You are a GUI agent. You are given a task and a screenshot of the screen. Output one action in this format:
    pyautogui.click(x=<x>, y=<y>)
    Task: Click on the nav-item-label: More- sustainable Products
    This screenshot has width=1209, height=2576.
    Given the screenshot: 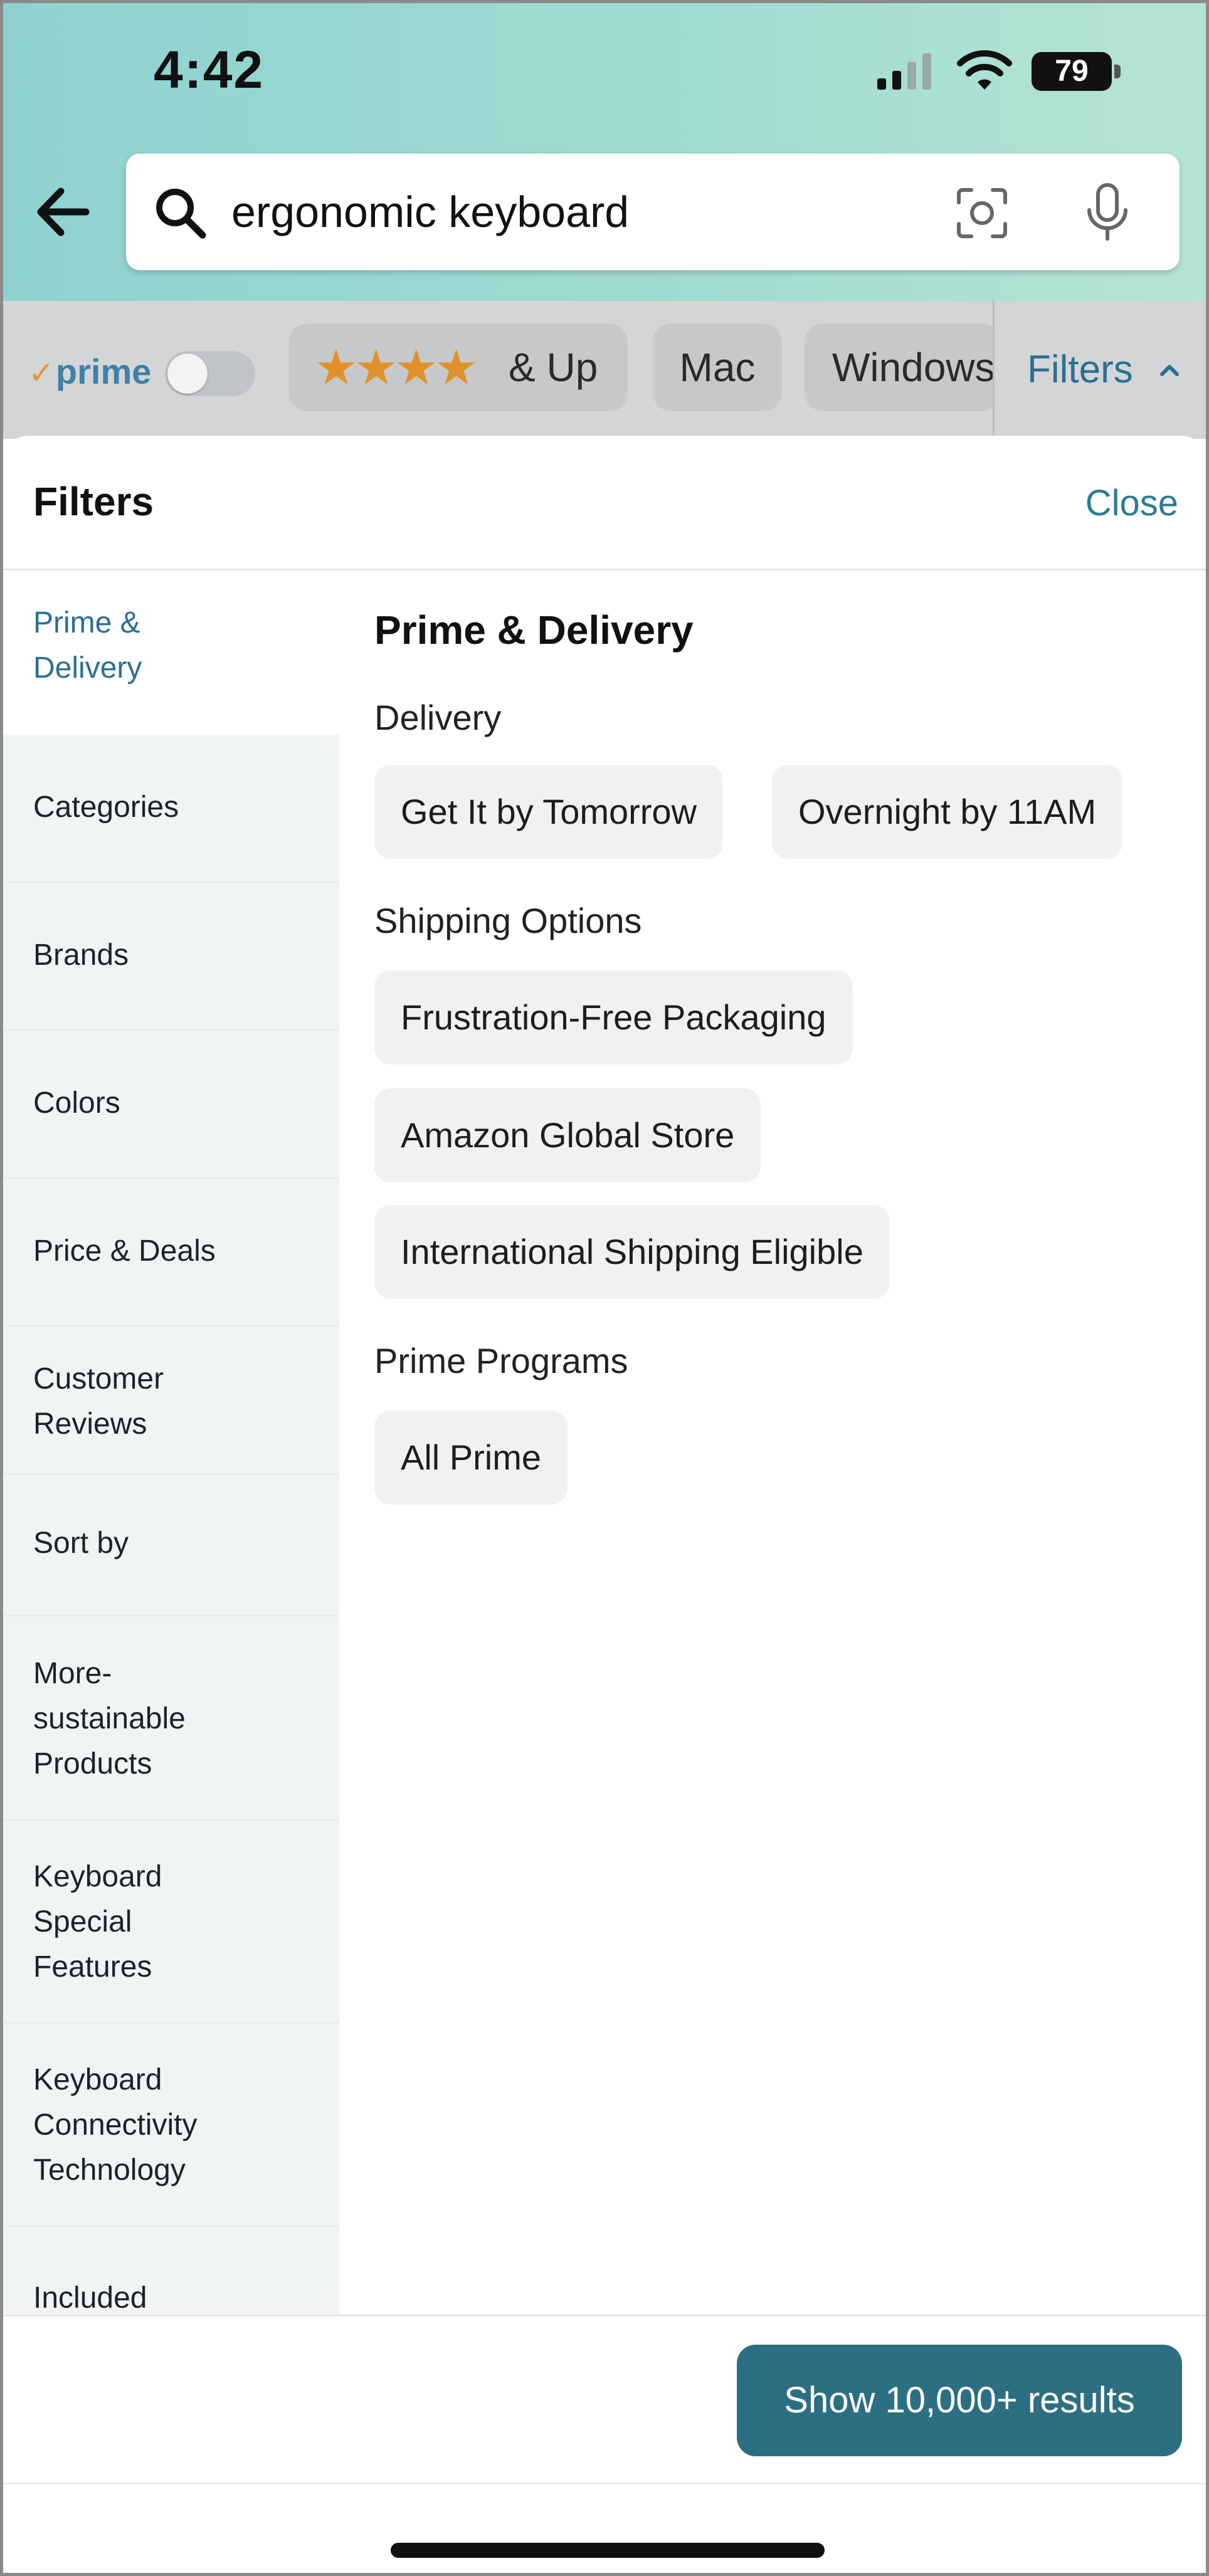 What is the action you would take?
    pyautogui.click(x=109, y=1718)
    